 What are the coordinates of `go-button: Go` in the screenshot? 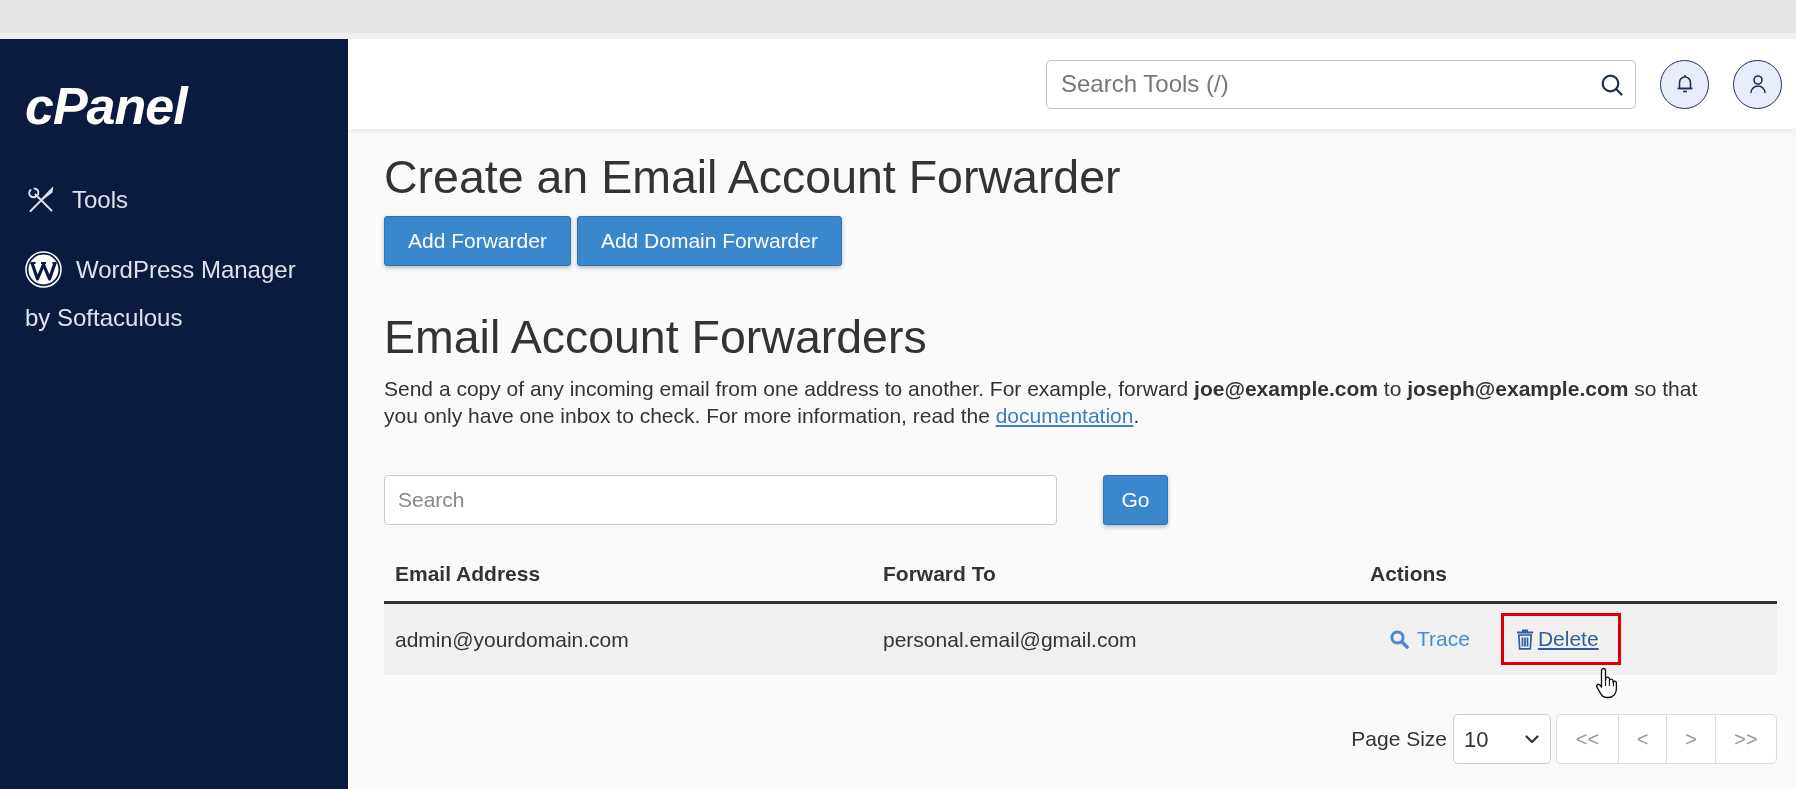 It's located at (1135, 500).